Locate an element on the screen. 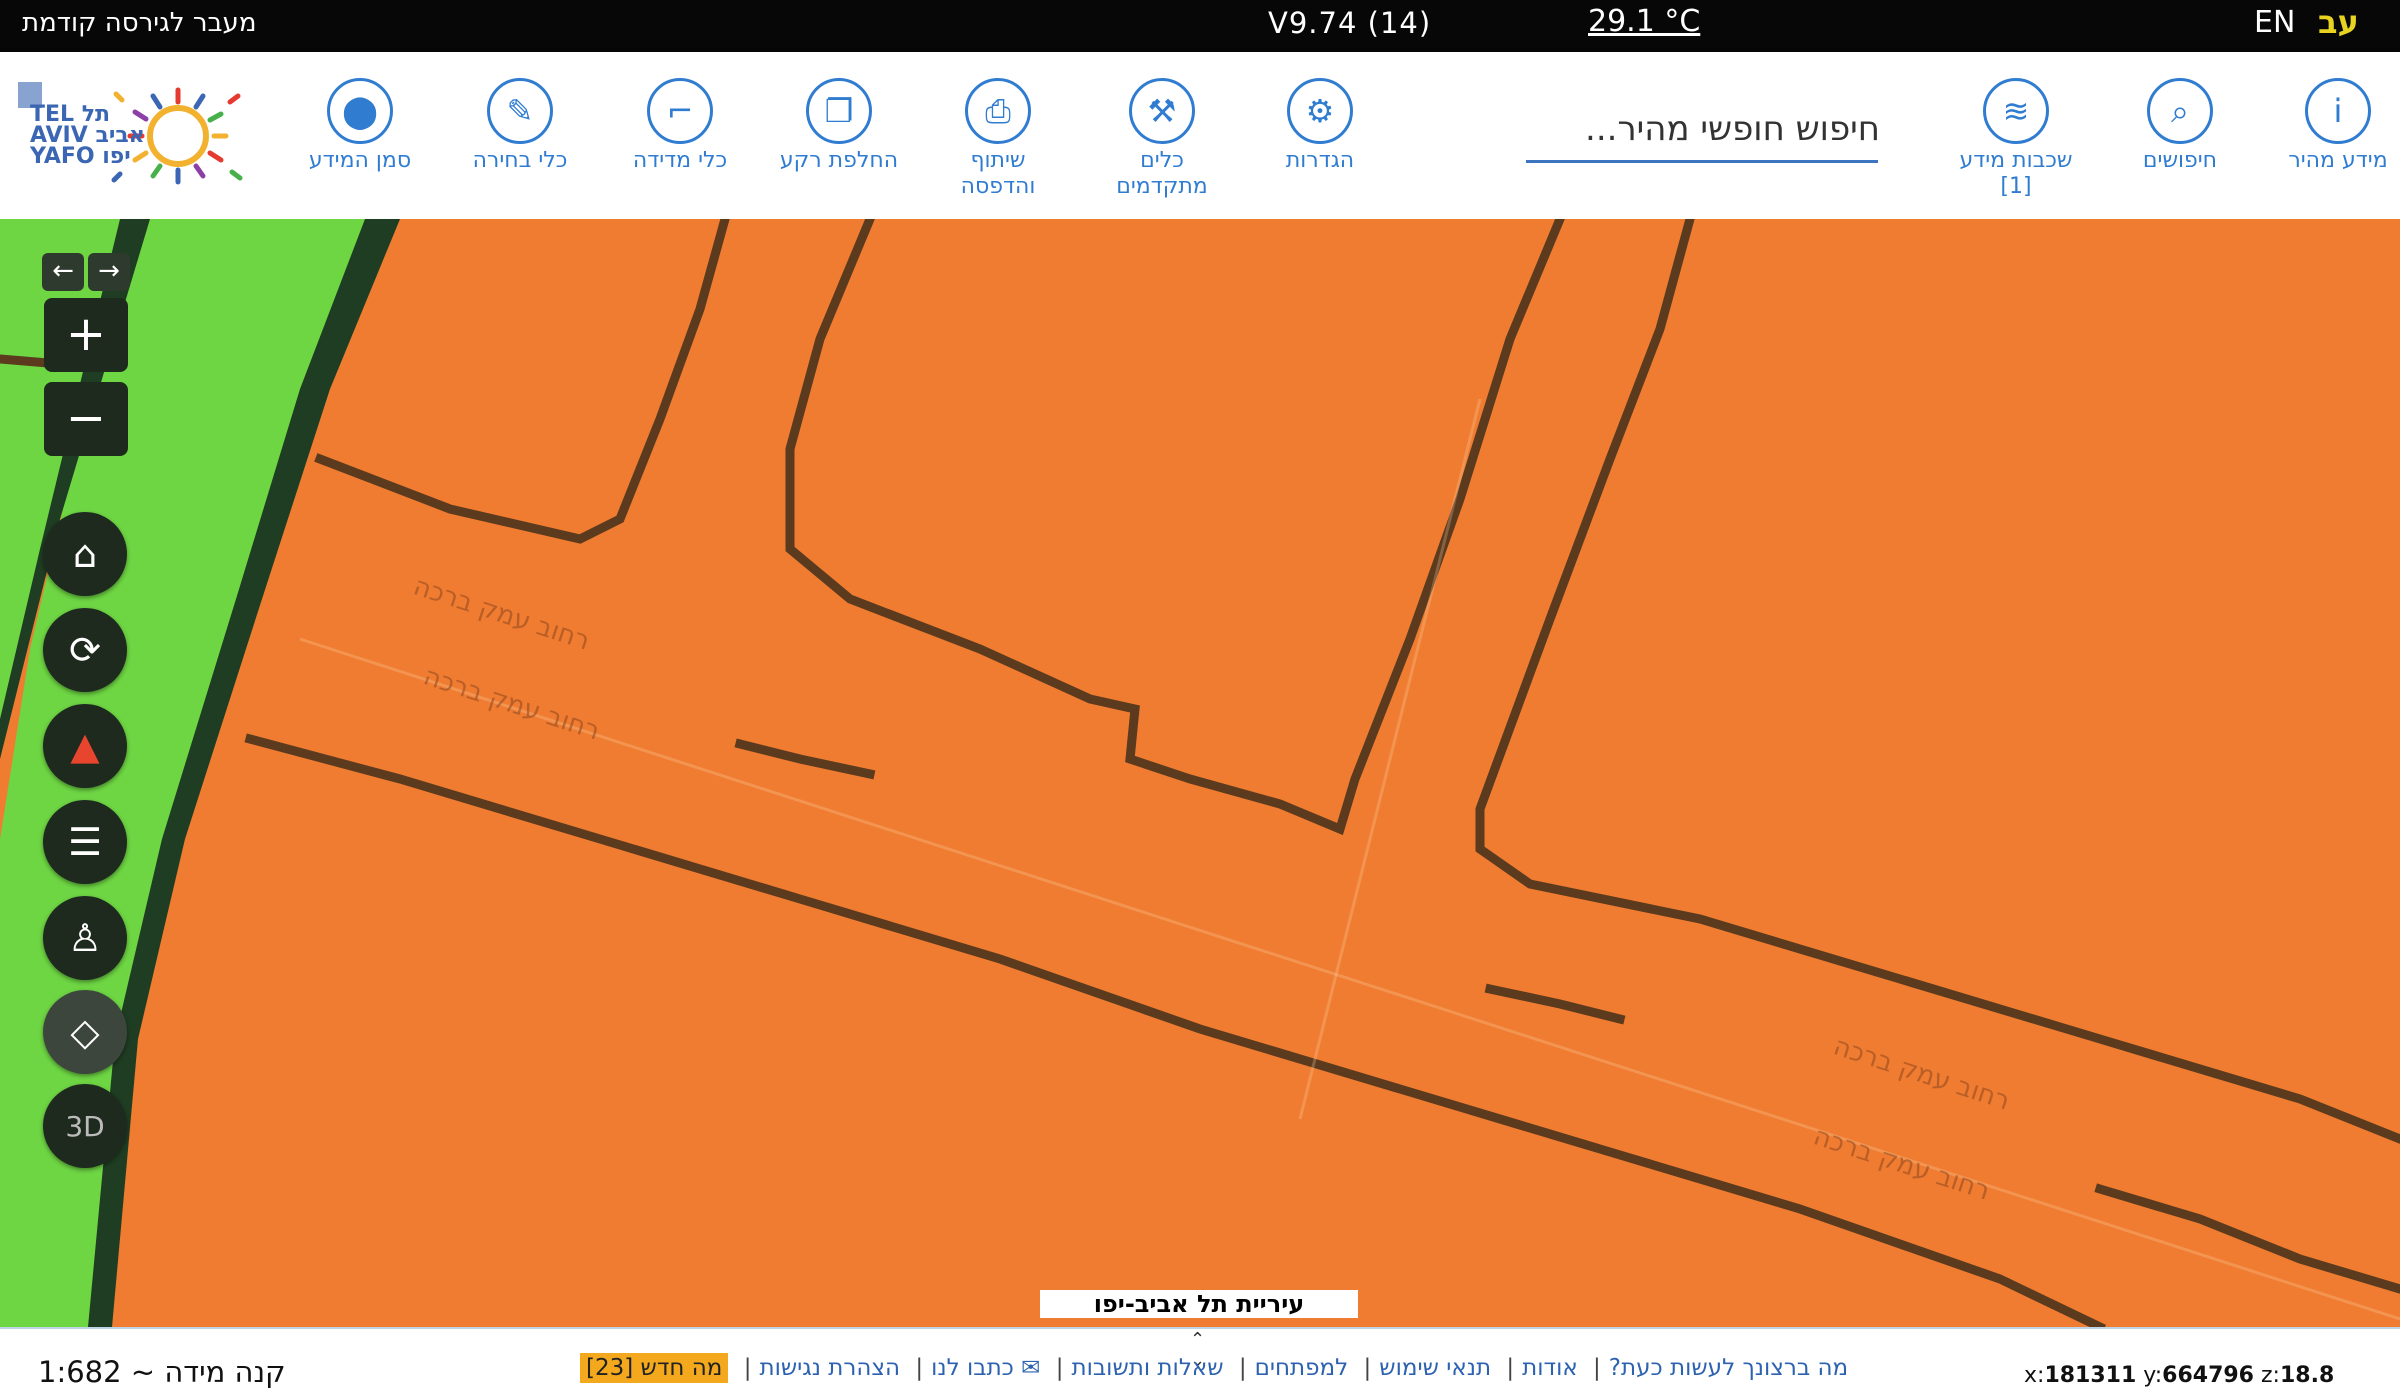 The height and width of the screenshot is (1394, 2400). tel-aviv-logo: TEL תל AVIV אביב YAFO יפו is located at coordinates (134, 136).